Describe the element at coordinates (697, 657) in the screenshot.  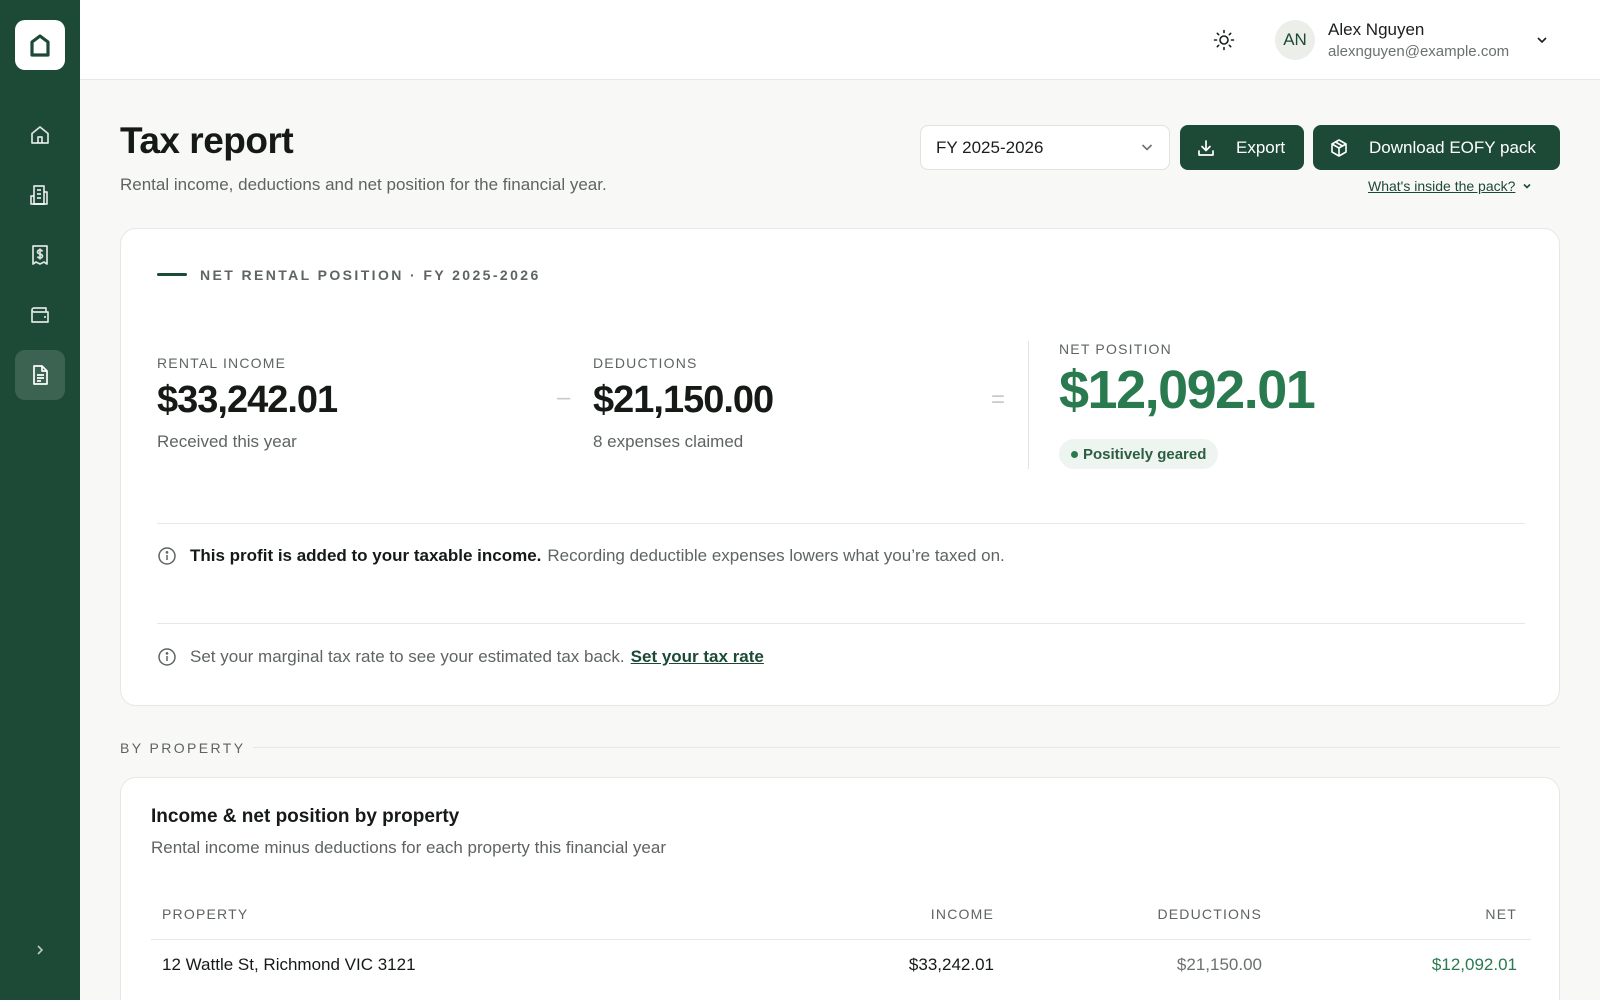
I see `set-tax-rate-link: Set your tax rate` at that location.